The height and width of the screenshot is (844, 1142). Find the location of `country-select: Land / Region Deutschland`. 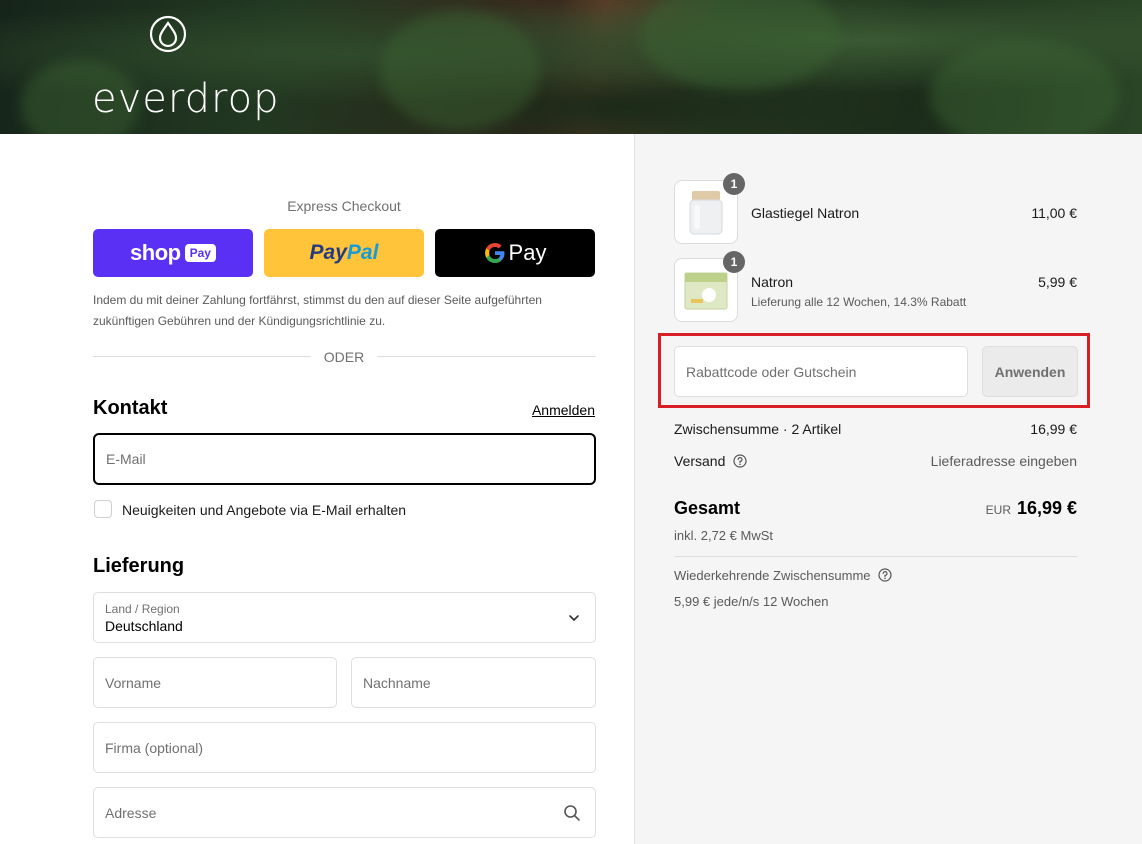

country-select: Land / Region Deutschland is located at coordinates (344, 617).